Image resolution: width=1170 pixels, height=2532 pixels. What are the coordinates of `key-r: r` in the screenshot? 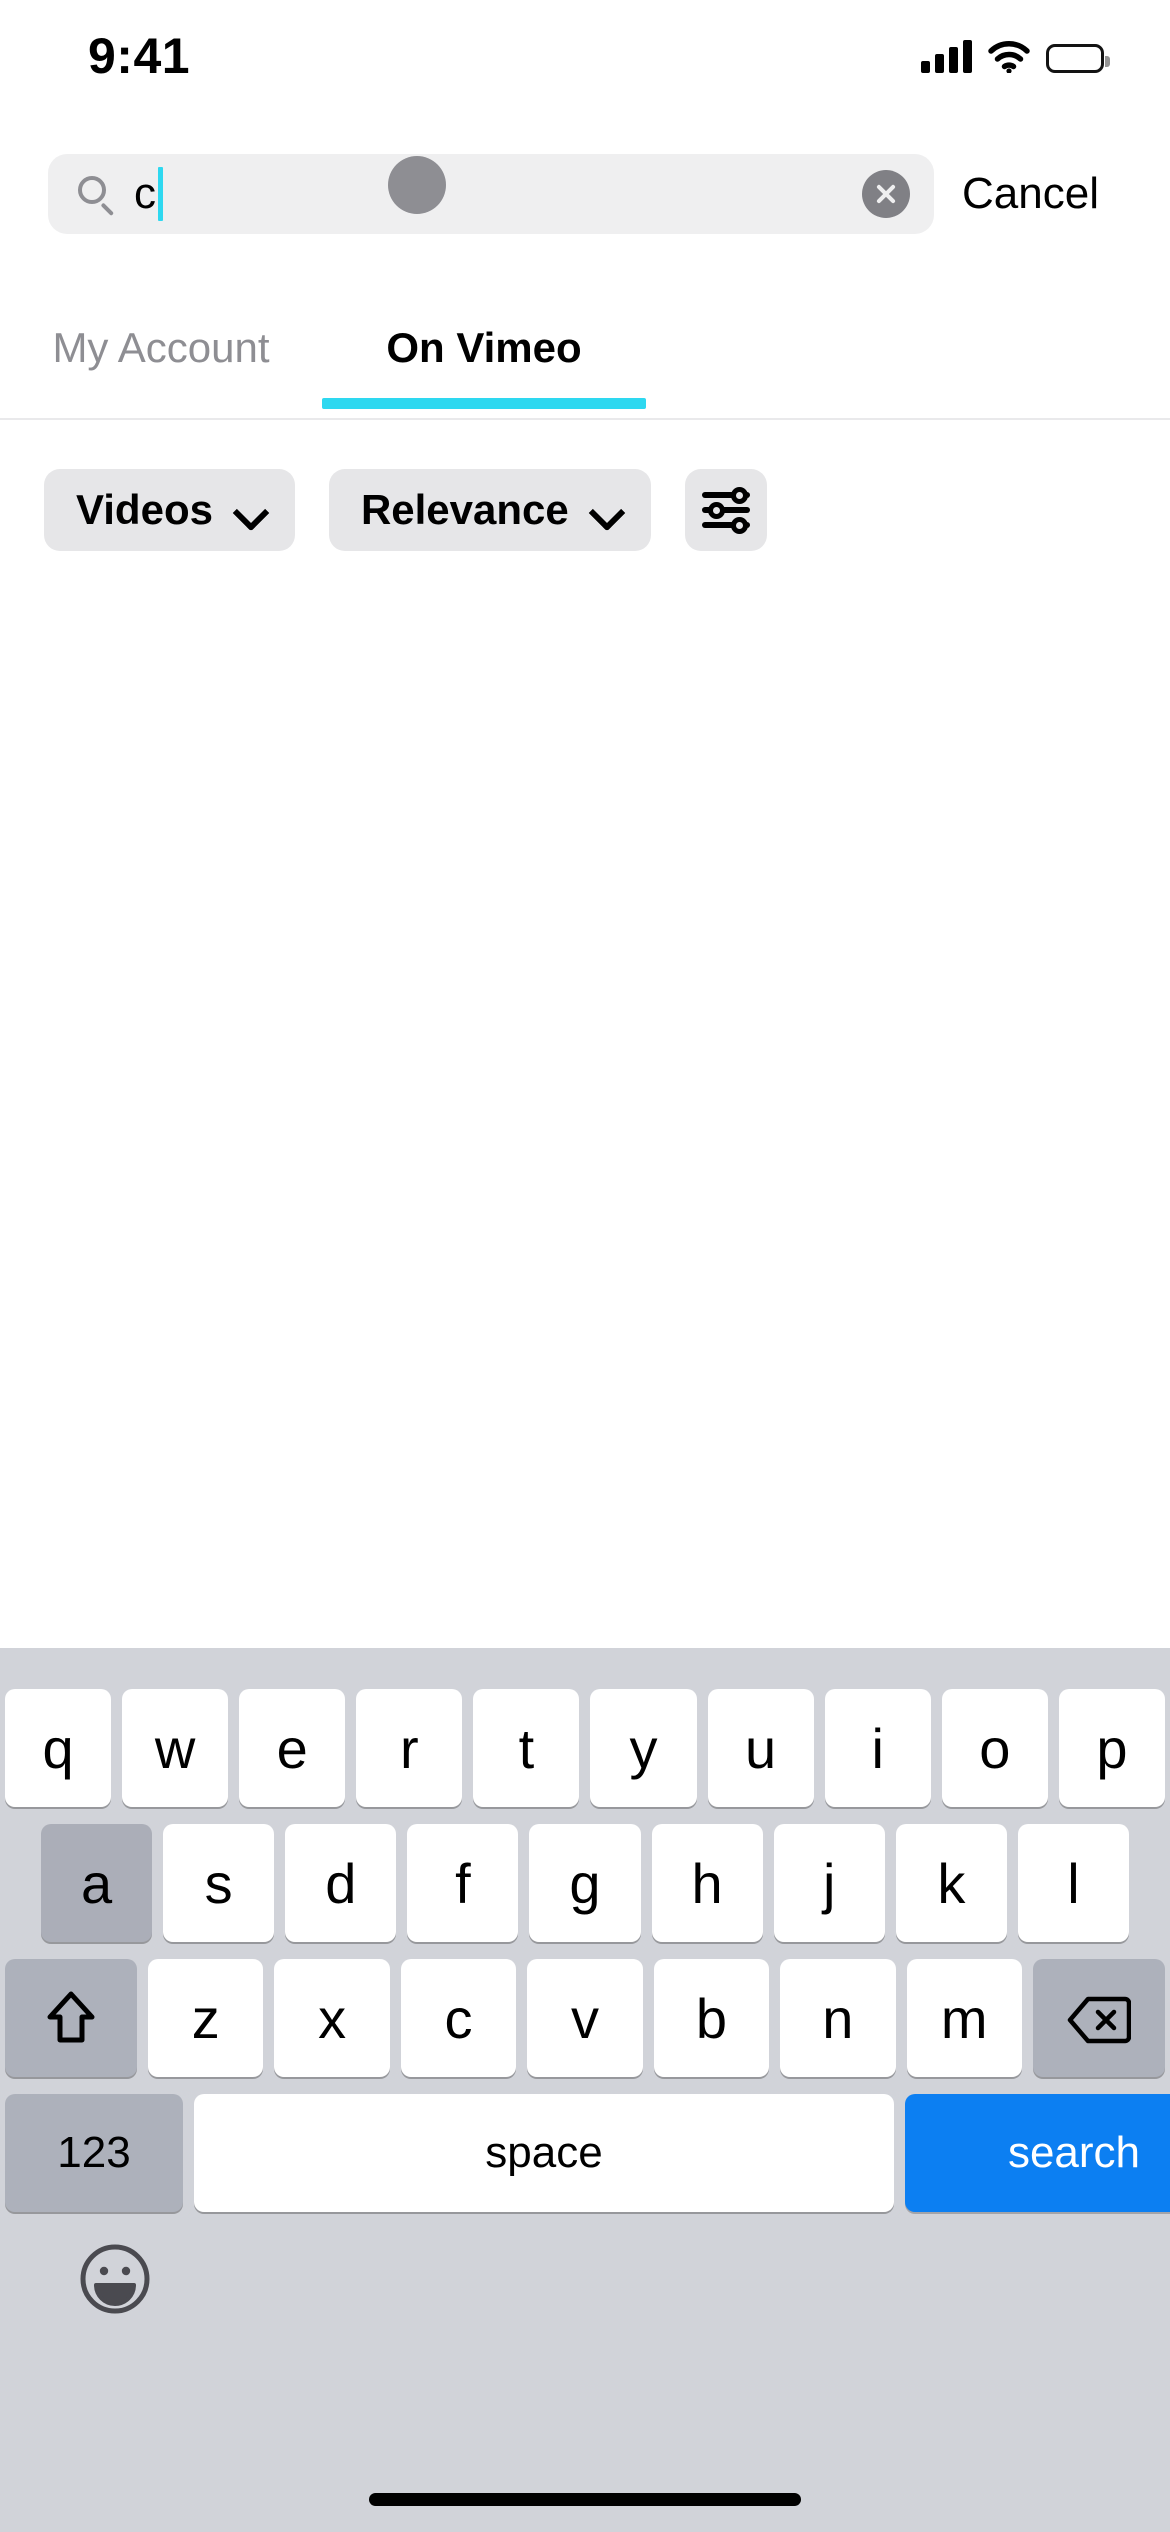 It's located at (409, 1748).